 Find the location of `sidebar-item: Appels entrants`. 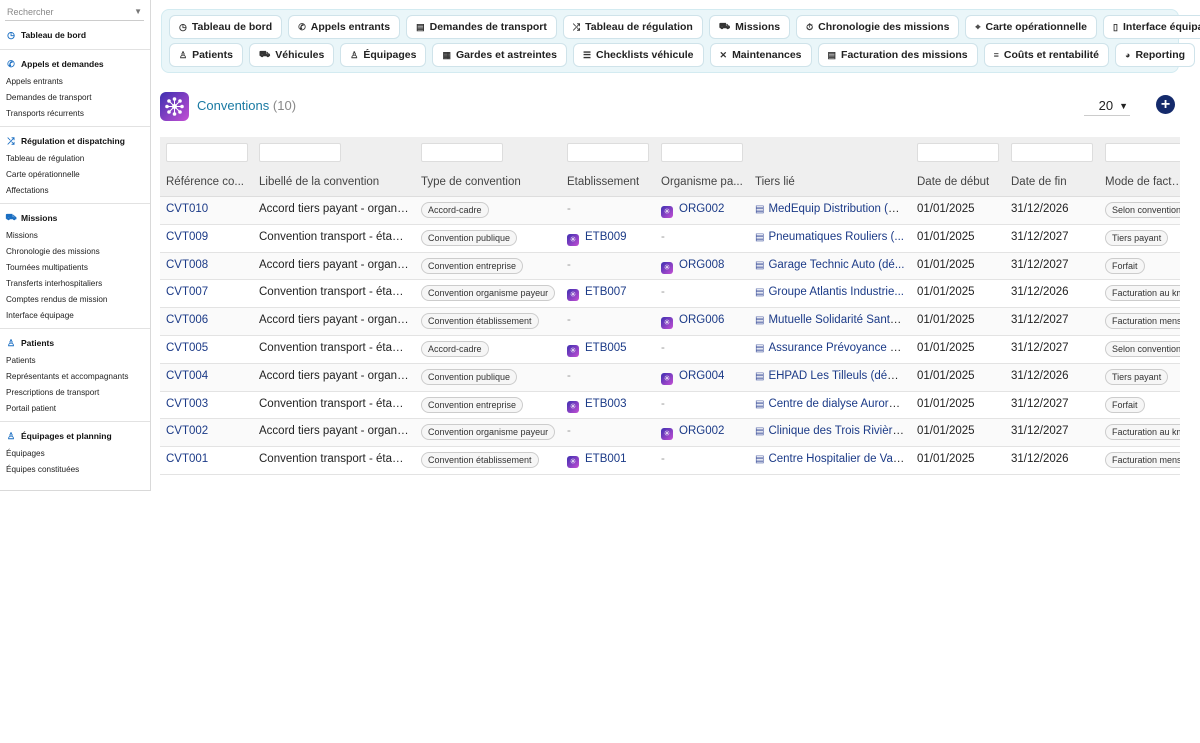

sidebar-item: Appels entrants is located at coordinates (75, 82).